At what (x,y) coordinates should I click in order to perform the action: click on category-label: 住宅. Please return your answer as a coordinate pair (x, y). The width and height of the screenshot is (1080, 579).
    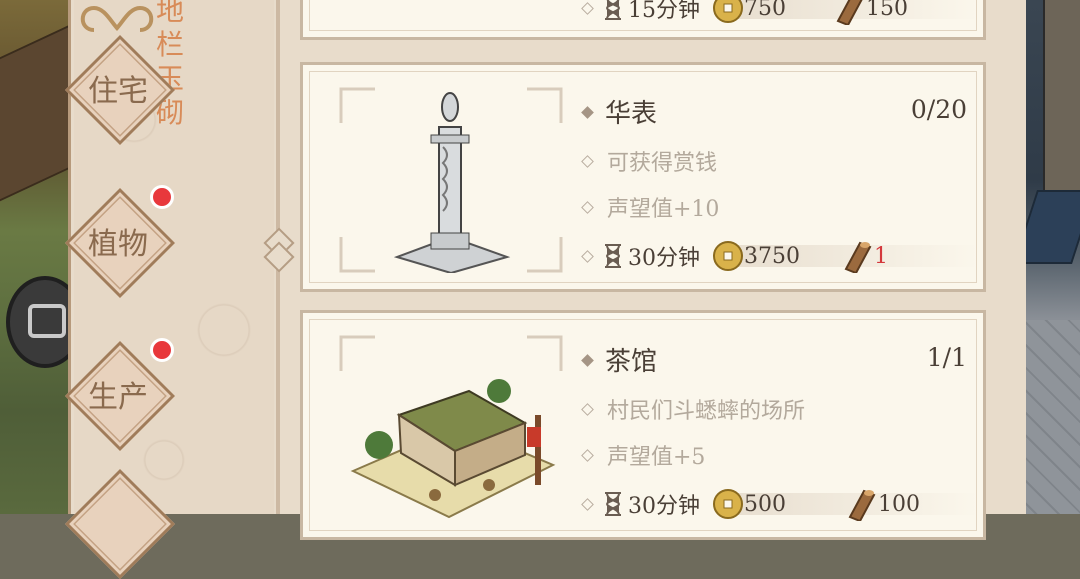
    Looking at the image, I should click on (118, 91).